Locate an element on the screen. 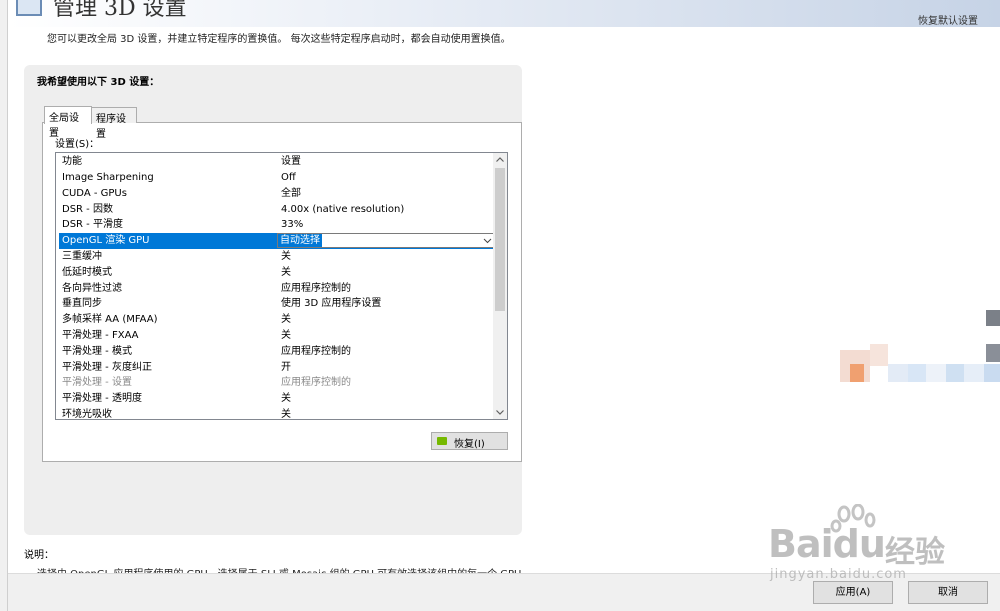 This screenshot has width=1000, height=611. nvidia-logo-icon is located at coordinates (442, 441).